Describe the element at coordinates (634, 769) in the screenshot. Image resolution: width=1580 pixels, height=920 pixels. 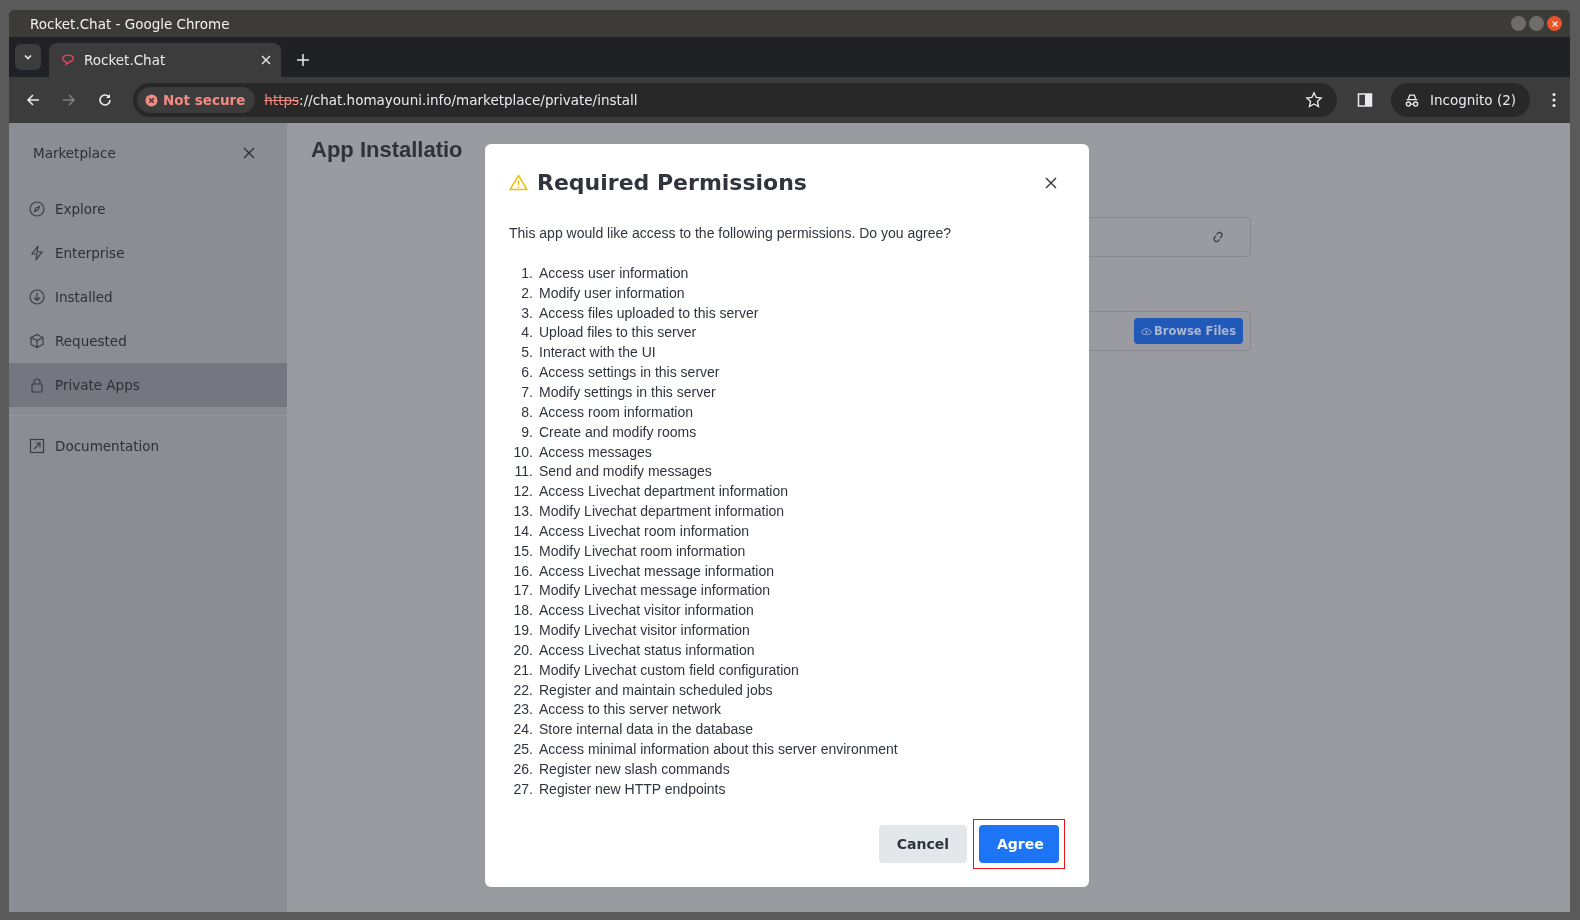
I see `permission-item: Register new slash commands` at that location.